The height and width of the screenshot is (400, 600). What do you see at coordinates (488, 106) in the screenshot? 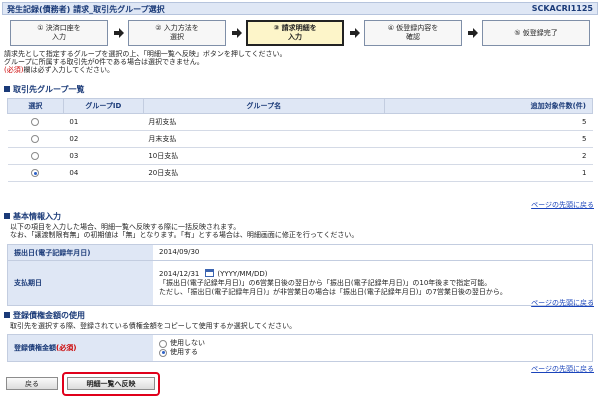
I see `col-header-count: 追加対象件数(件)` at bounding box center [488, 106].